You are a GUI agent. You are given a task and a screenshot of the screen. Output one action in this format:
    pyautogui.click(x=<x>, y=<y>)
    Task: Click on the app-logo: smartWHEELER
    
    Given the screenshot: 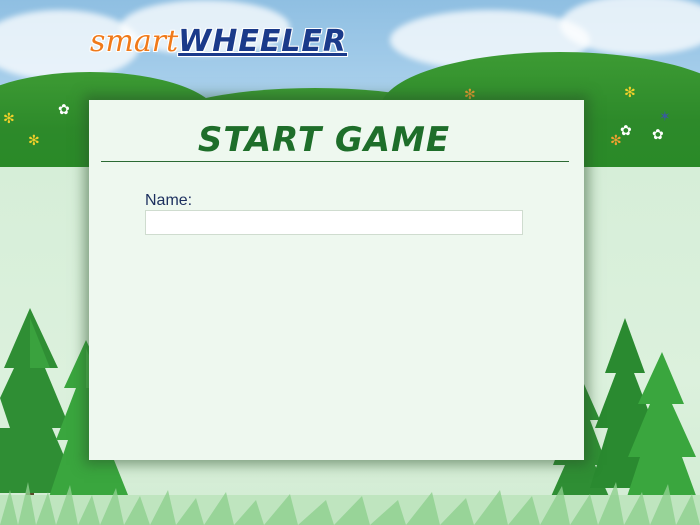 What is the action you would take?
    pyautogui.click(x=218, y=41)
    